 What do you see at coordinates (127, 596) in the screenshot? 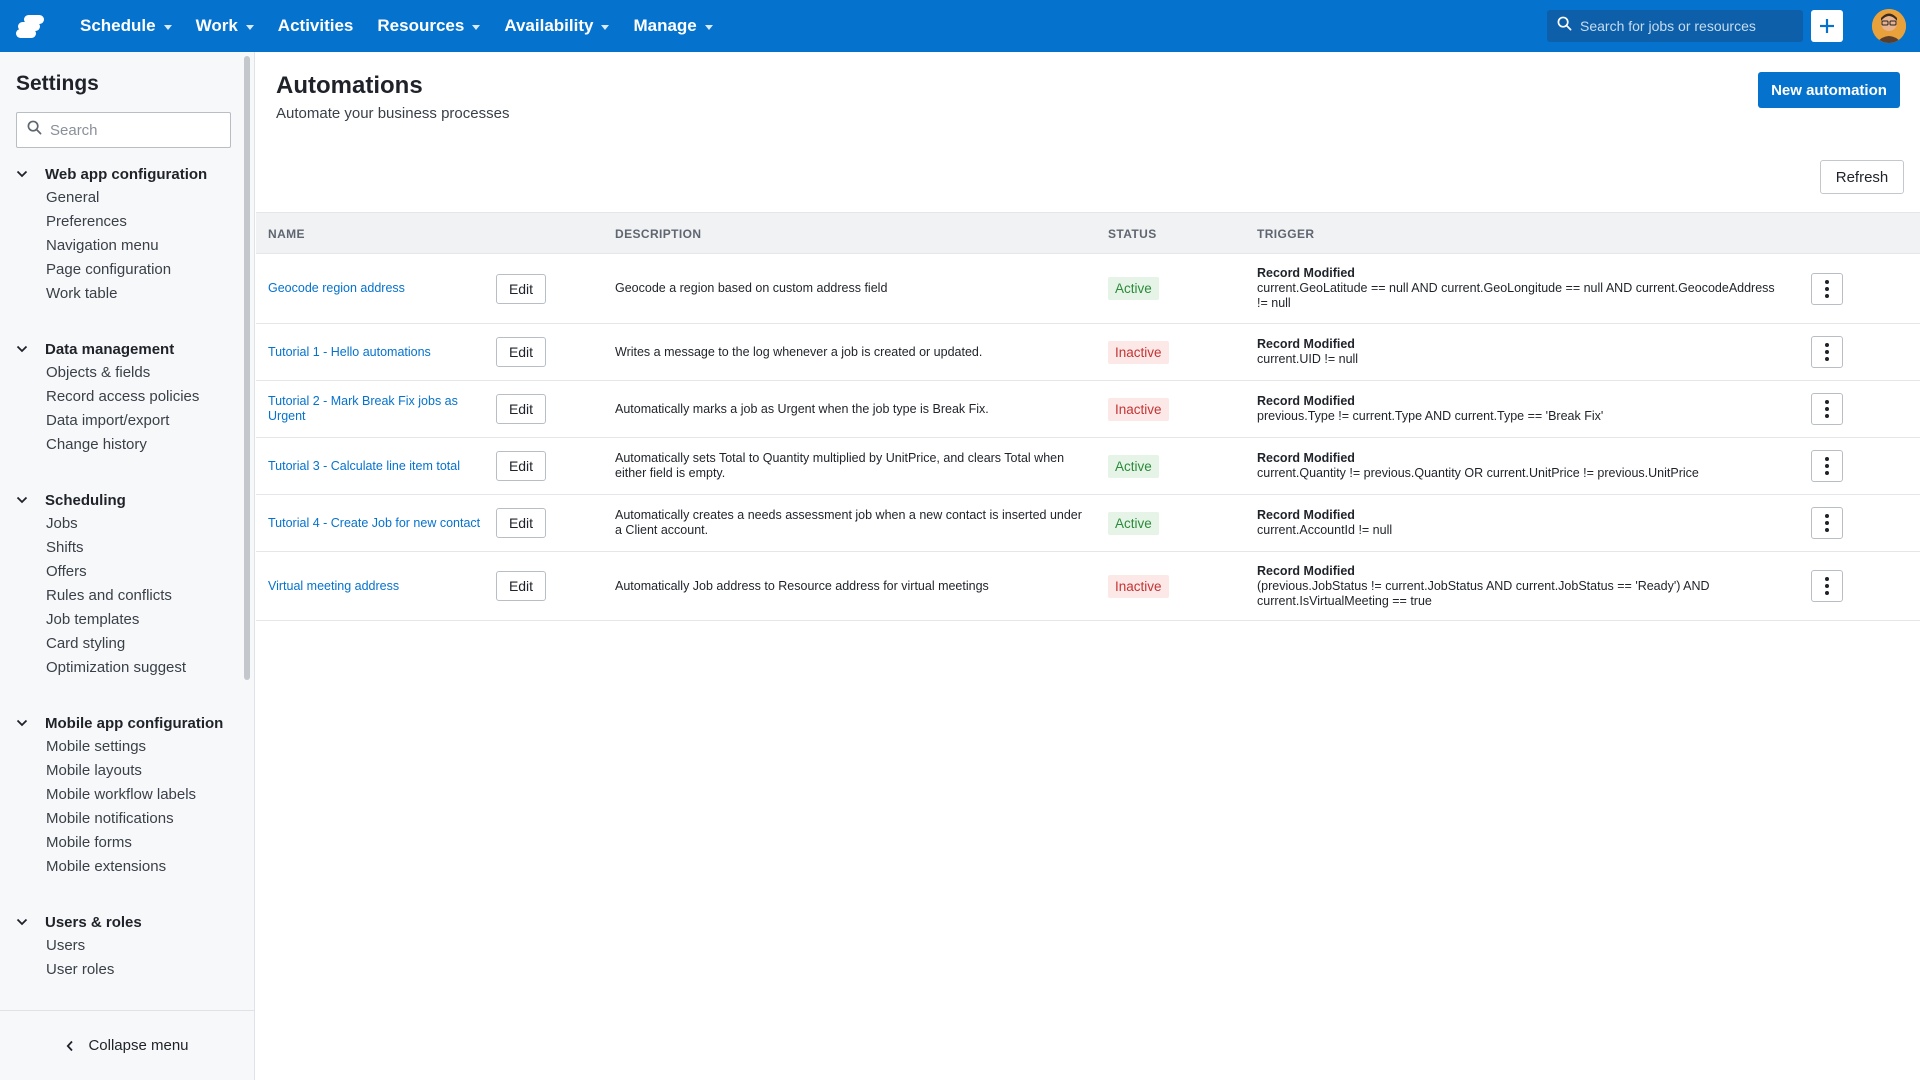
I see `sidebar-item-rules-and-conflicts: Rules and conflicts` at bounding box center [127, 596].